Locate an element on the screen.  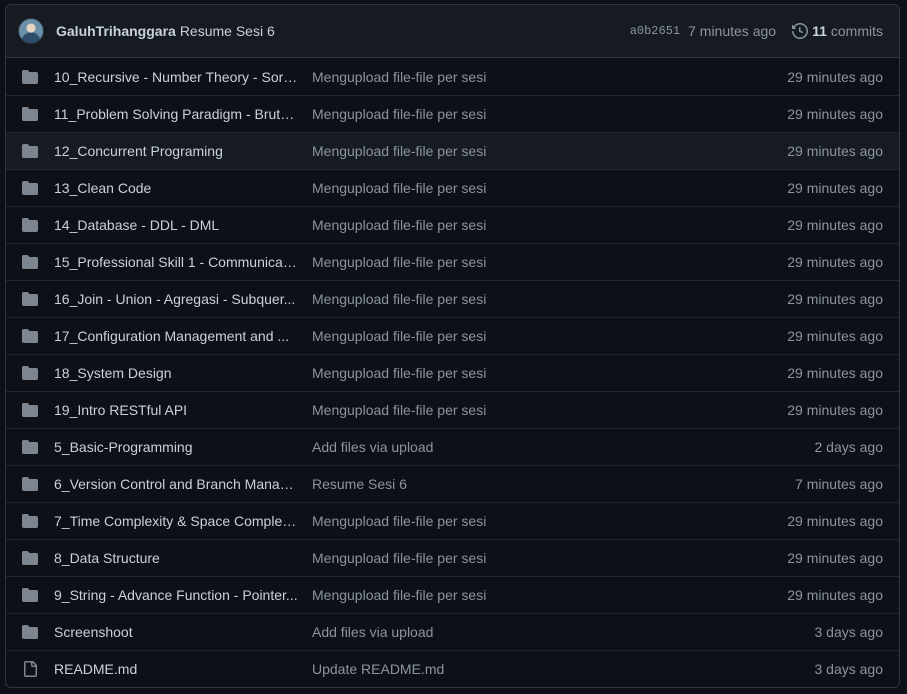
commit-age: 2 days ago is located at coordinates (849, 447).